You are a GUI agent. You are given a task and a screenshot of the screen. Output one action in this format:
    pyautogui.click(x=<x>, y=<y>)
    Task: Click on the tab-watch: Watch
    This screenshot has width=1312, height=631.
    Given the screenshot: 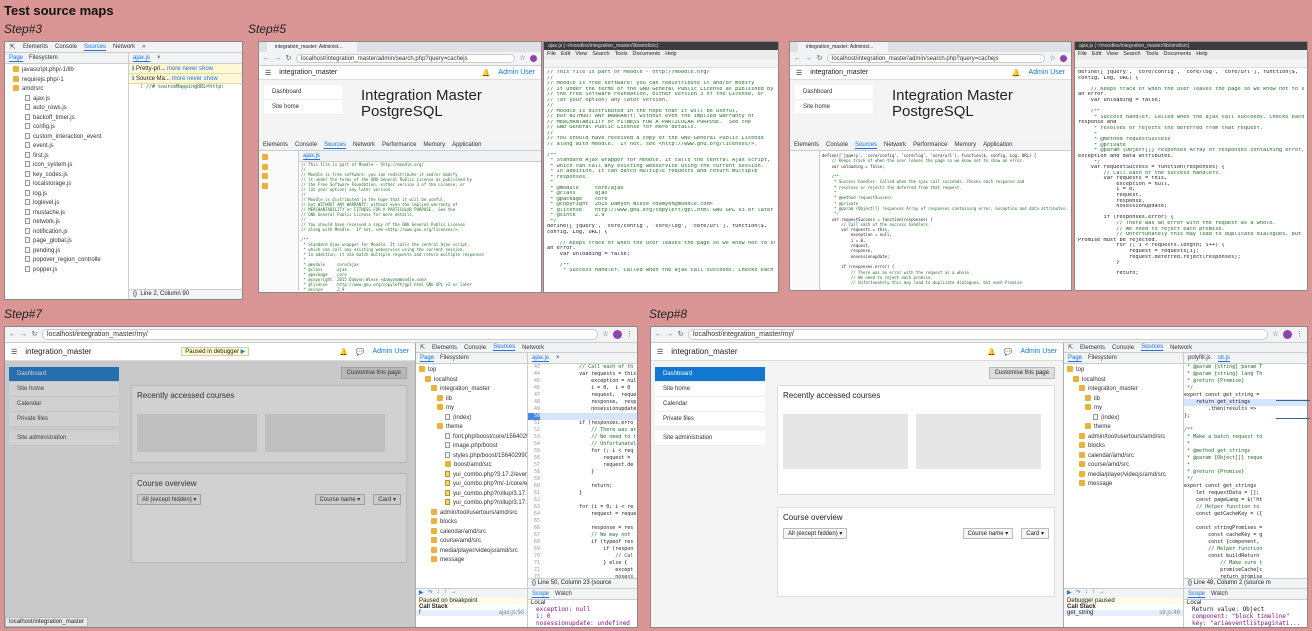 What is the action you would take?
    pyautogui.click(x=563, y=594)
    